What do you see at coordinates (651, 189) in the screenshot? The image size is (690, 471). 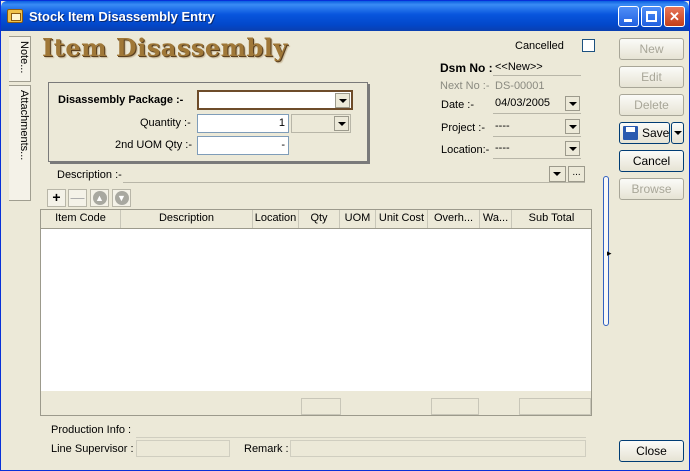 I see `browse-button: Browse` at bounding box center [651, 189].